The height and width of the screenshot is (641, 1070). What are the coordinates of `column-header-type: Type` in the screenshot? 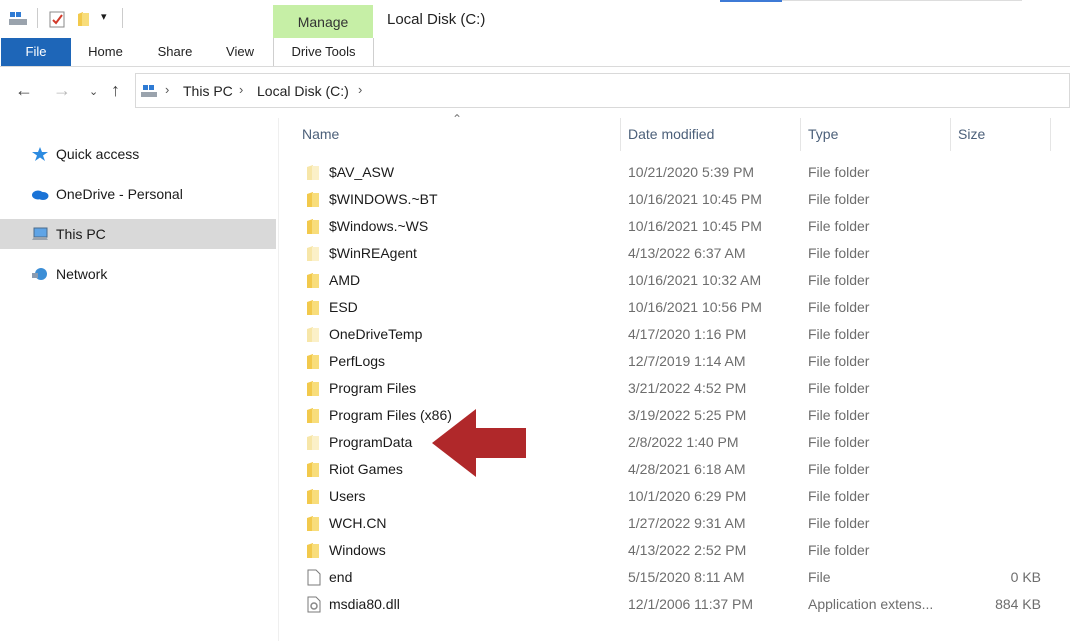 It's located at (823, 134).